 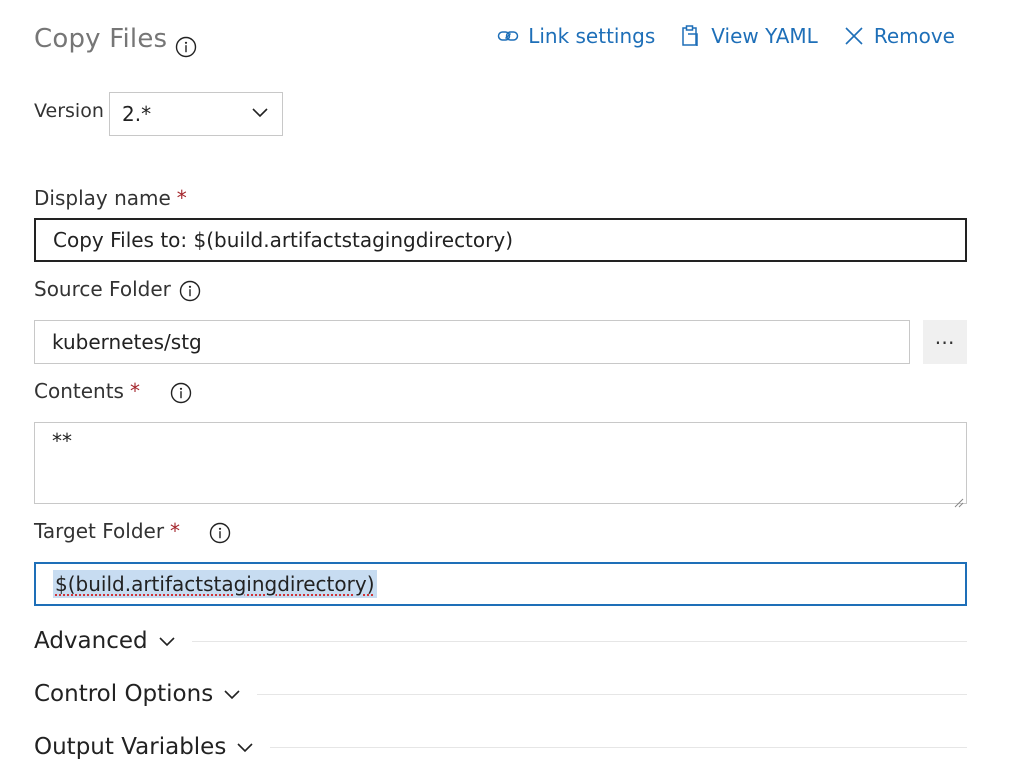 I want to click on display-name-label: Display name *, so click(x=110, y=198).